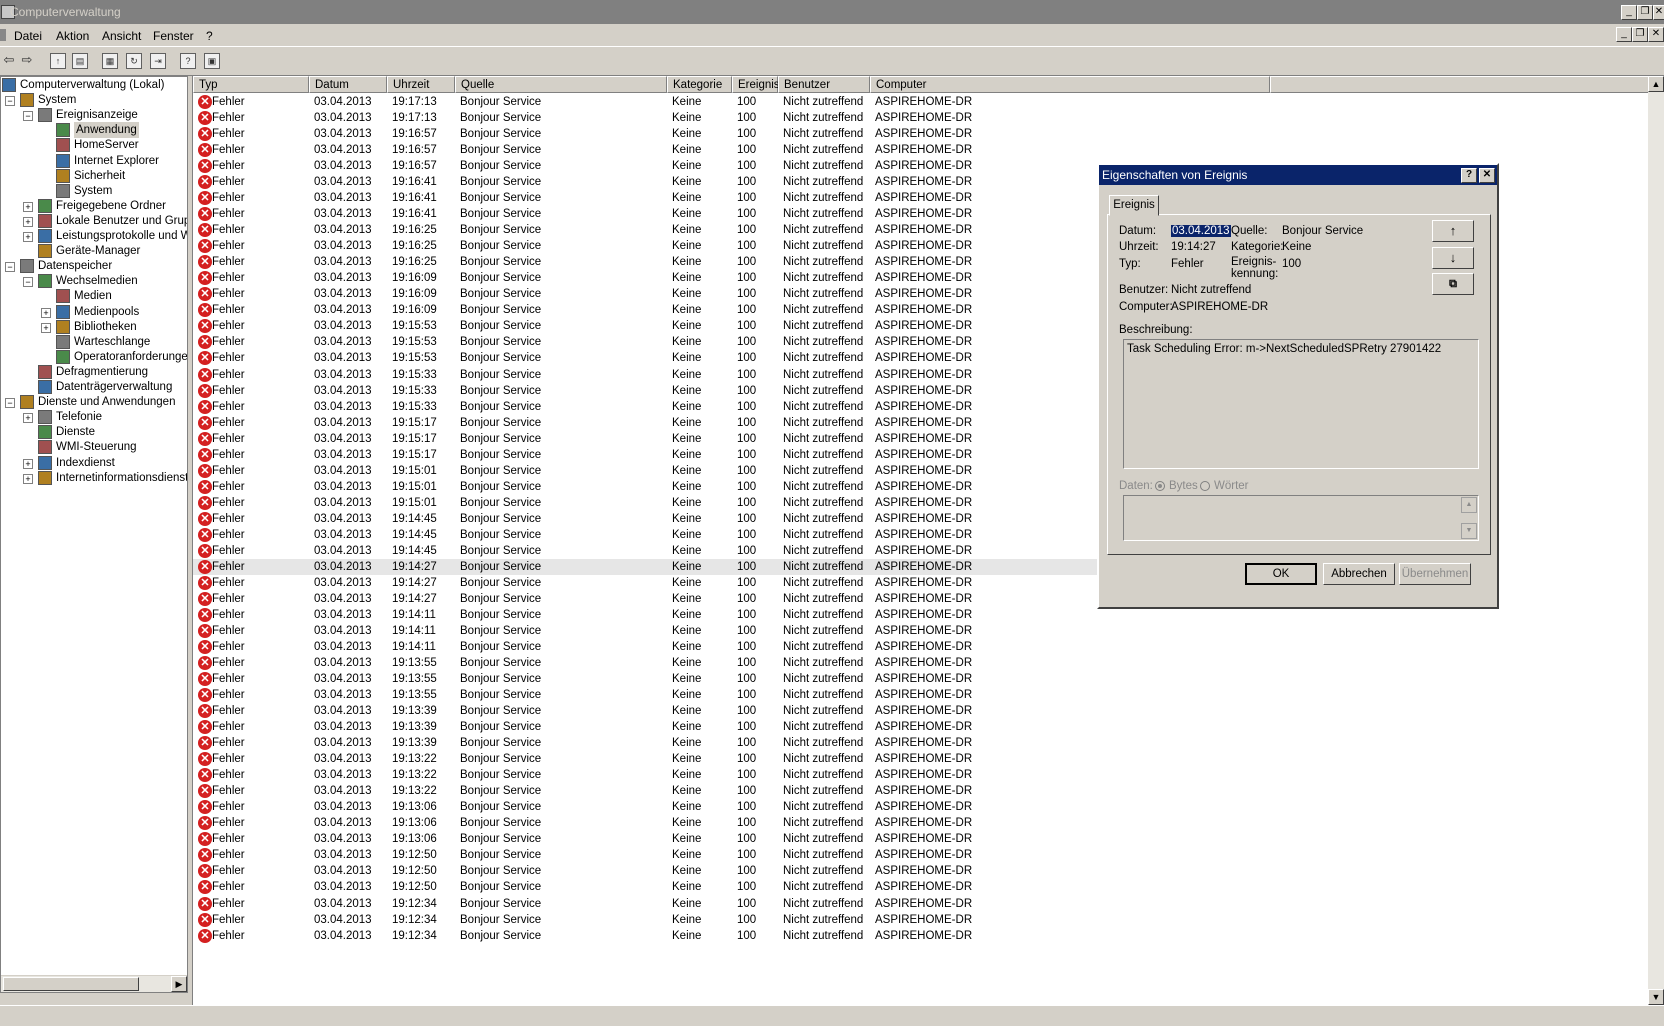 This screenshot has height=1026, width=1664. Describe the element at coordinates (1193, 247) in the screenshot. I see `uhrzeit-value: 19:14:27` at that location.